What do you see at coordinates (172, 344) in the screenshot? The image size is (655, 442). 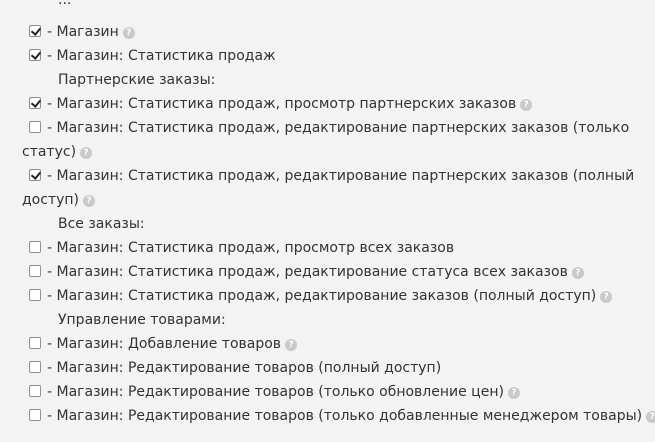 I see `permission-label: - Магазин: Добавление товаров?` at bounding box center [172, 344].